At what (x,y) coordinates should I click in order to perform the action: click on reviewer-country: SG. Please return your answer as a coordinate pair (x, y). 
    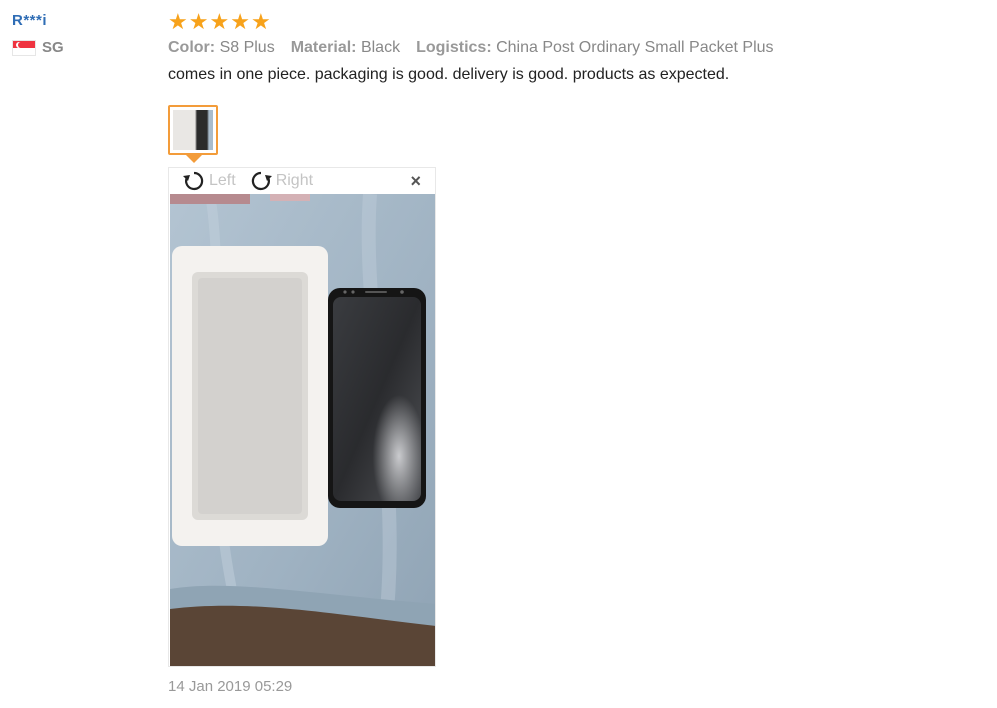
    Looking at the image, I should click on (82, 47).